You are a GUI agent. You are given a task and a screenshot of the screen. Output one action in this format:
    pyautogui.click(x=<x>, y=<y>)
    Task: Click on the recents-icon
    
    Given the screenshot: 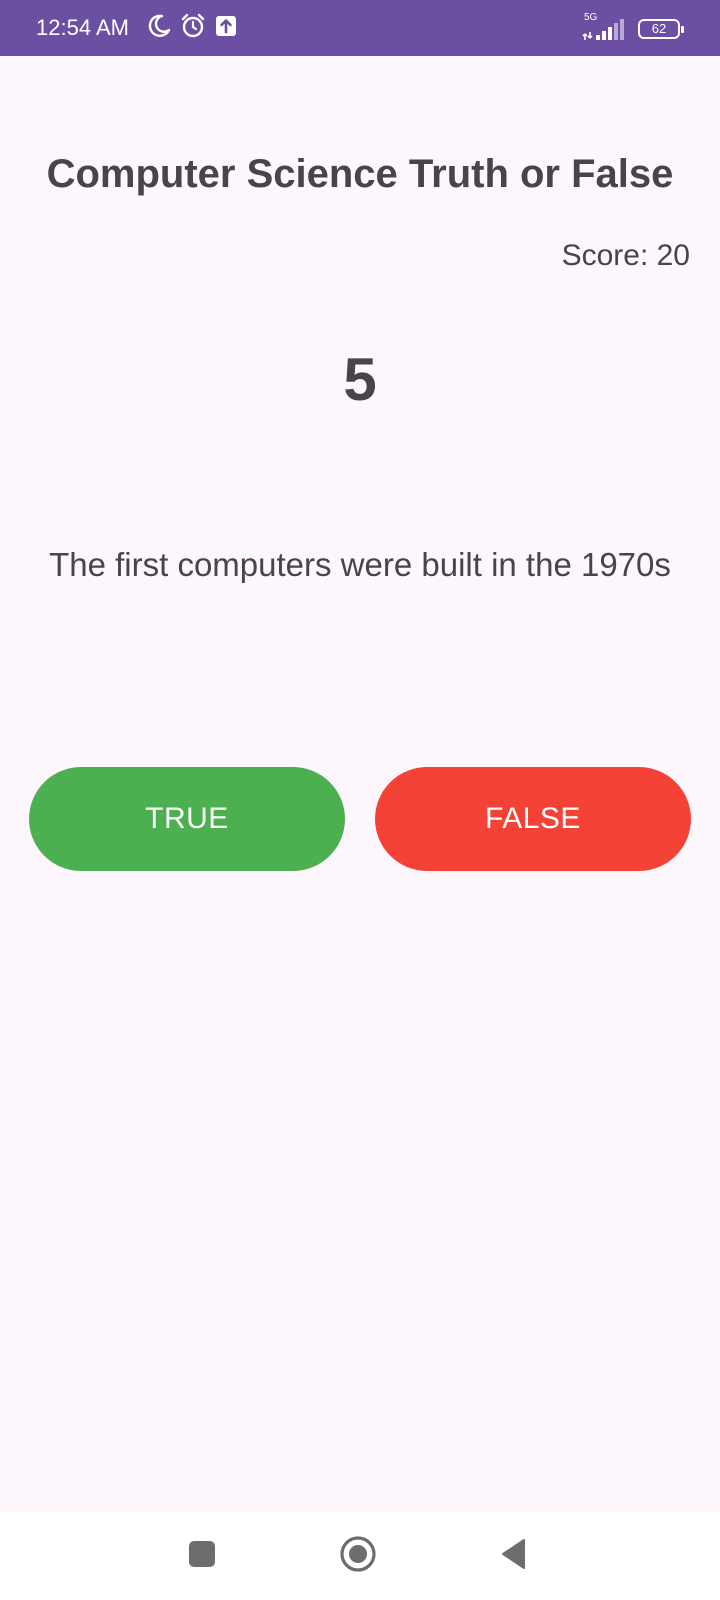 What is the action you would take?
    pyautogui.click(x=202, y=1556)
    